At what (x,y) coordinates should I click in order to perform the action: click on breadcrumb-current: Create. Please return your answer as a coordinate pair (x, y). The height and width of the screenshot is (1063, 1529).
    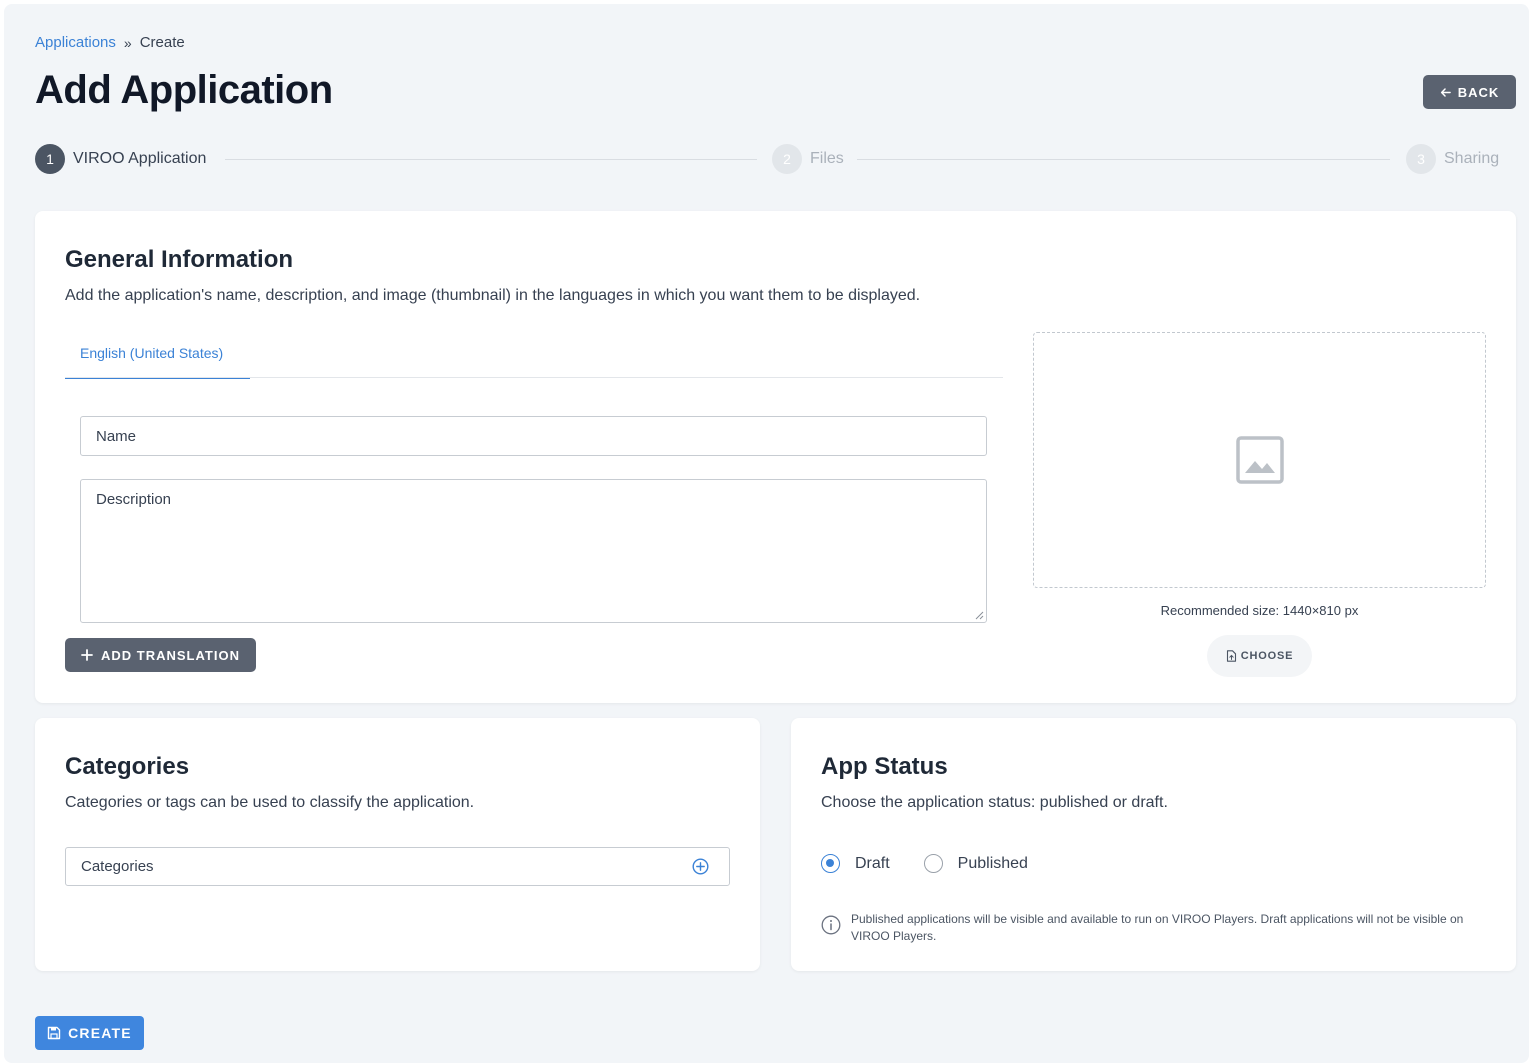
    Looking at the image, I should click on (162, 42).